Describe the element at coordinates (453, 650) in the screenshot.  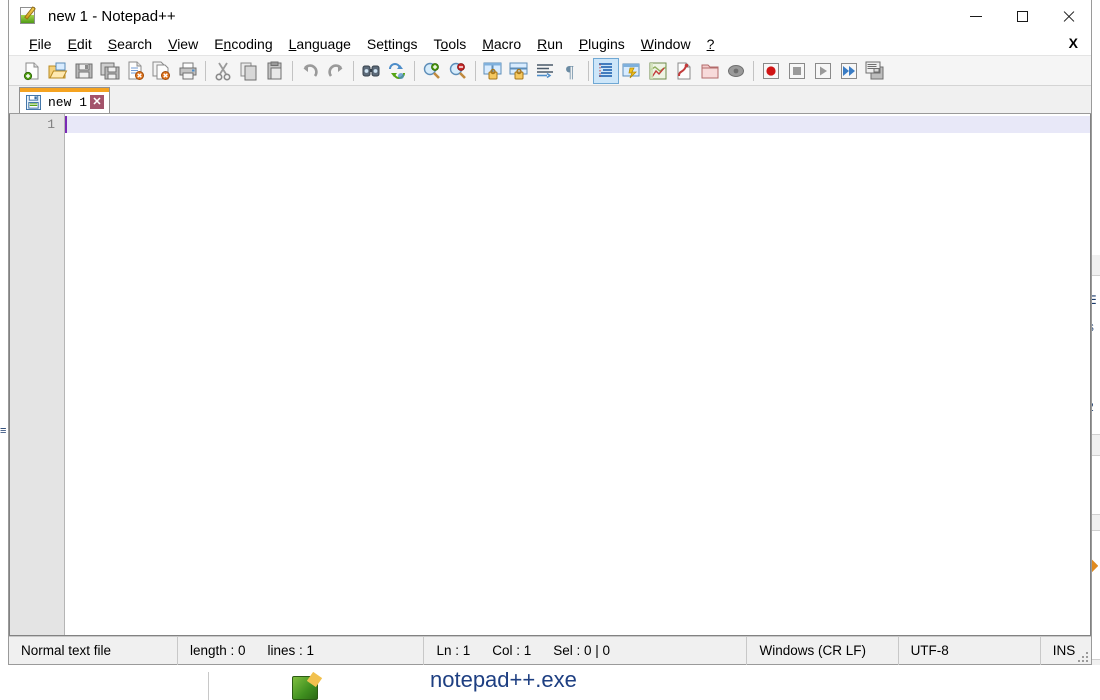
I see `status-line: Ln : 1` at that location.